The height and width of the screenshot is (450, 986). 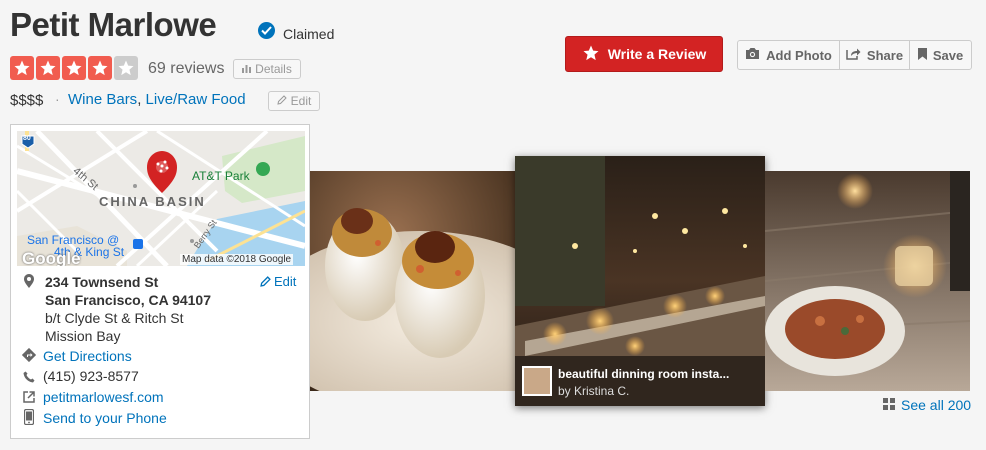 What do you see at coordinates (126, 68) in the screenshot?
I see `star-empty-icon` at bounding box center [126, 68].